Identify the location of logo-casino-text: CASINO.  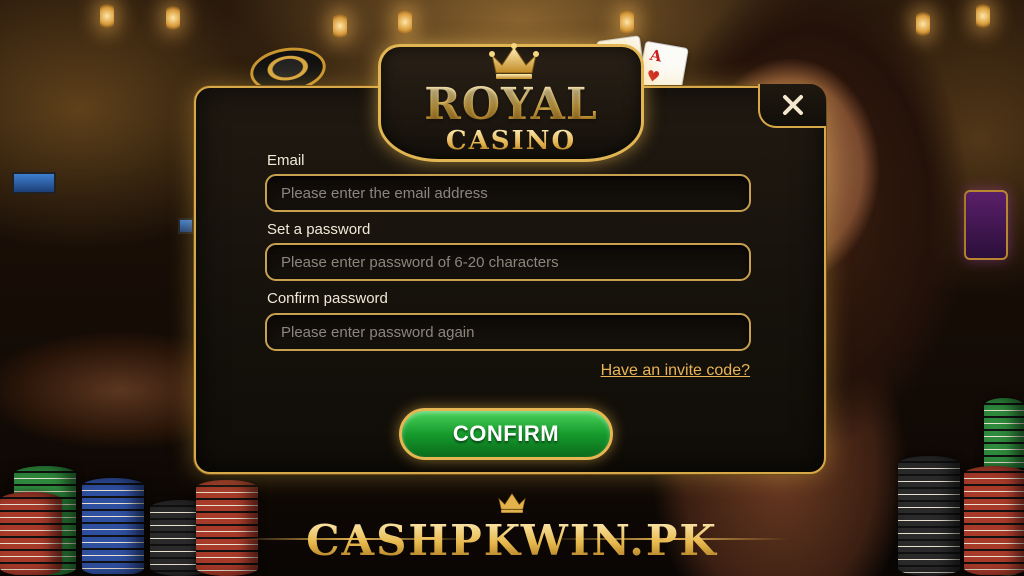
(511, 141).